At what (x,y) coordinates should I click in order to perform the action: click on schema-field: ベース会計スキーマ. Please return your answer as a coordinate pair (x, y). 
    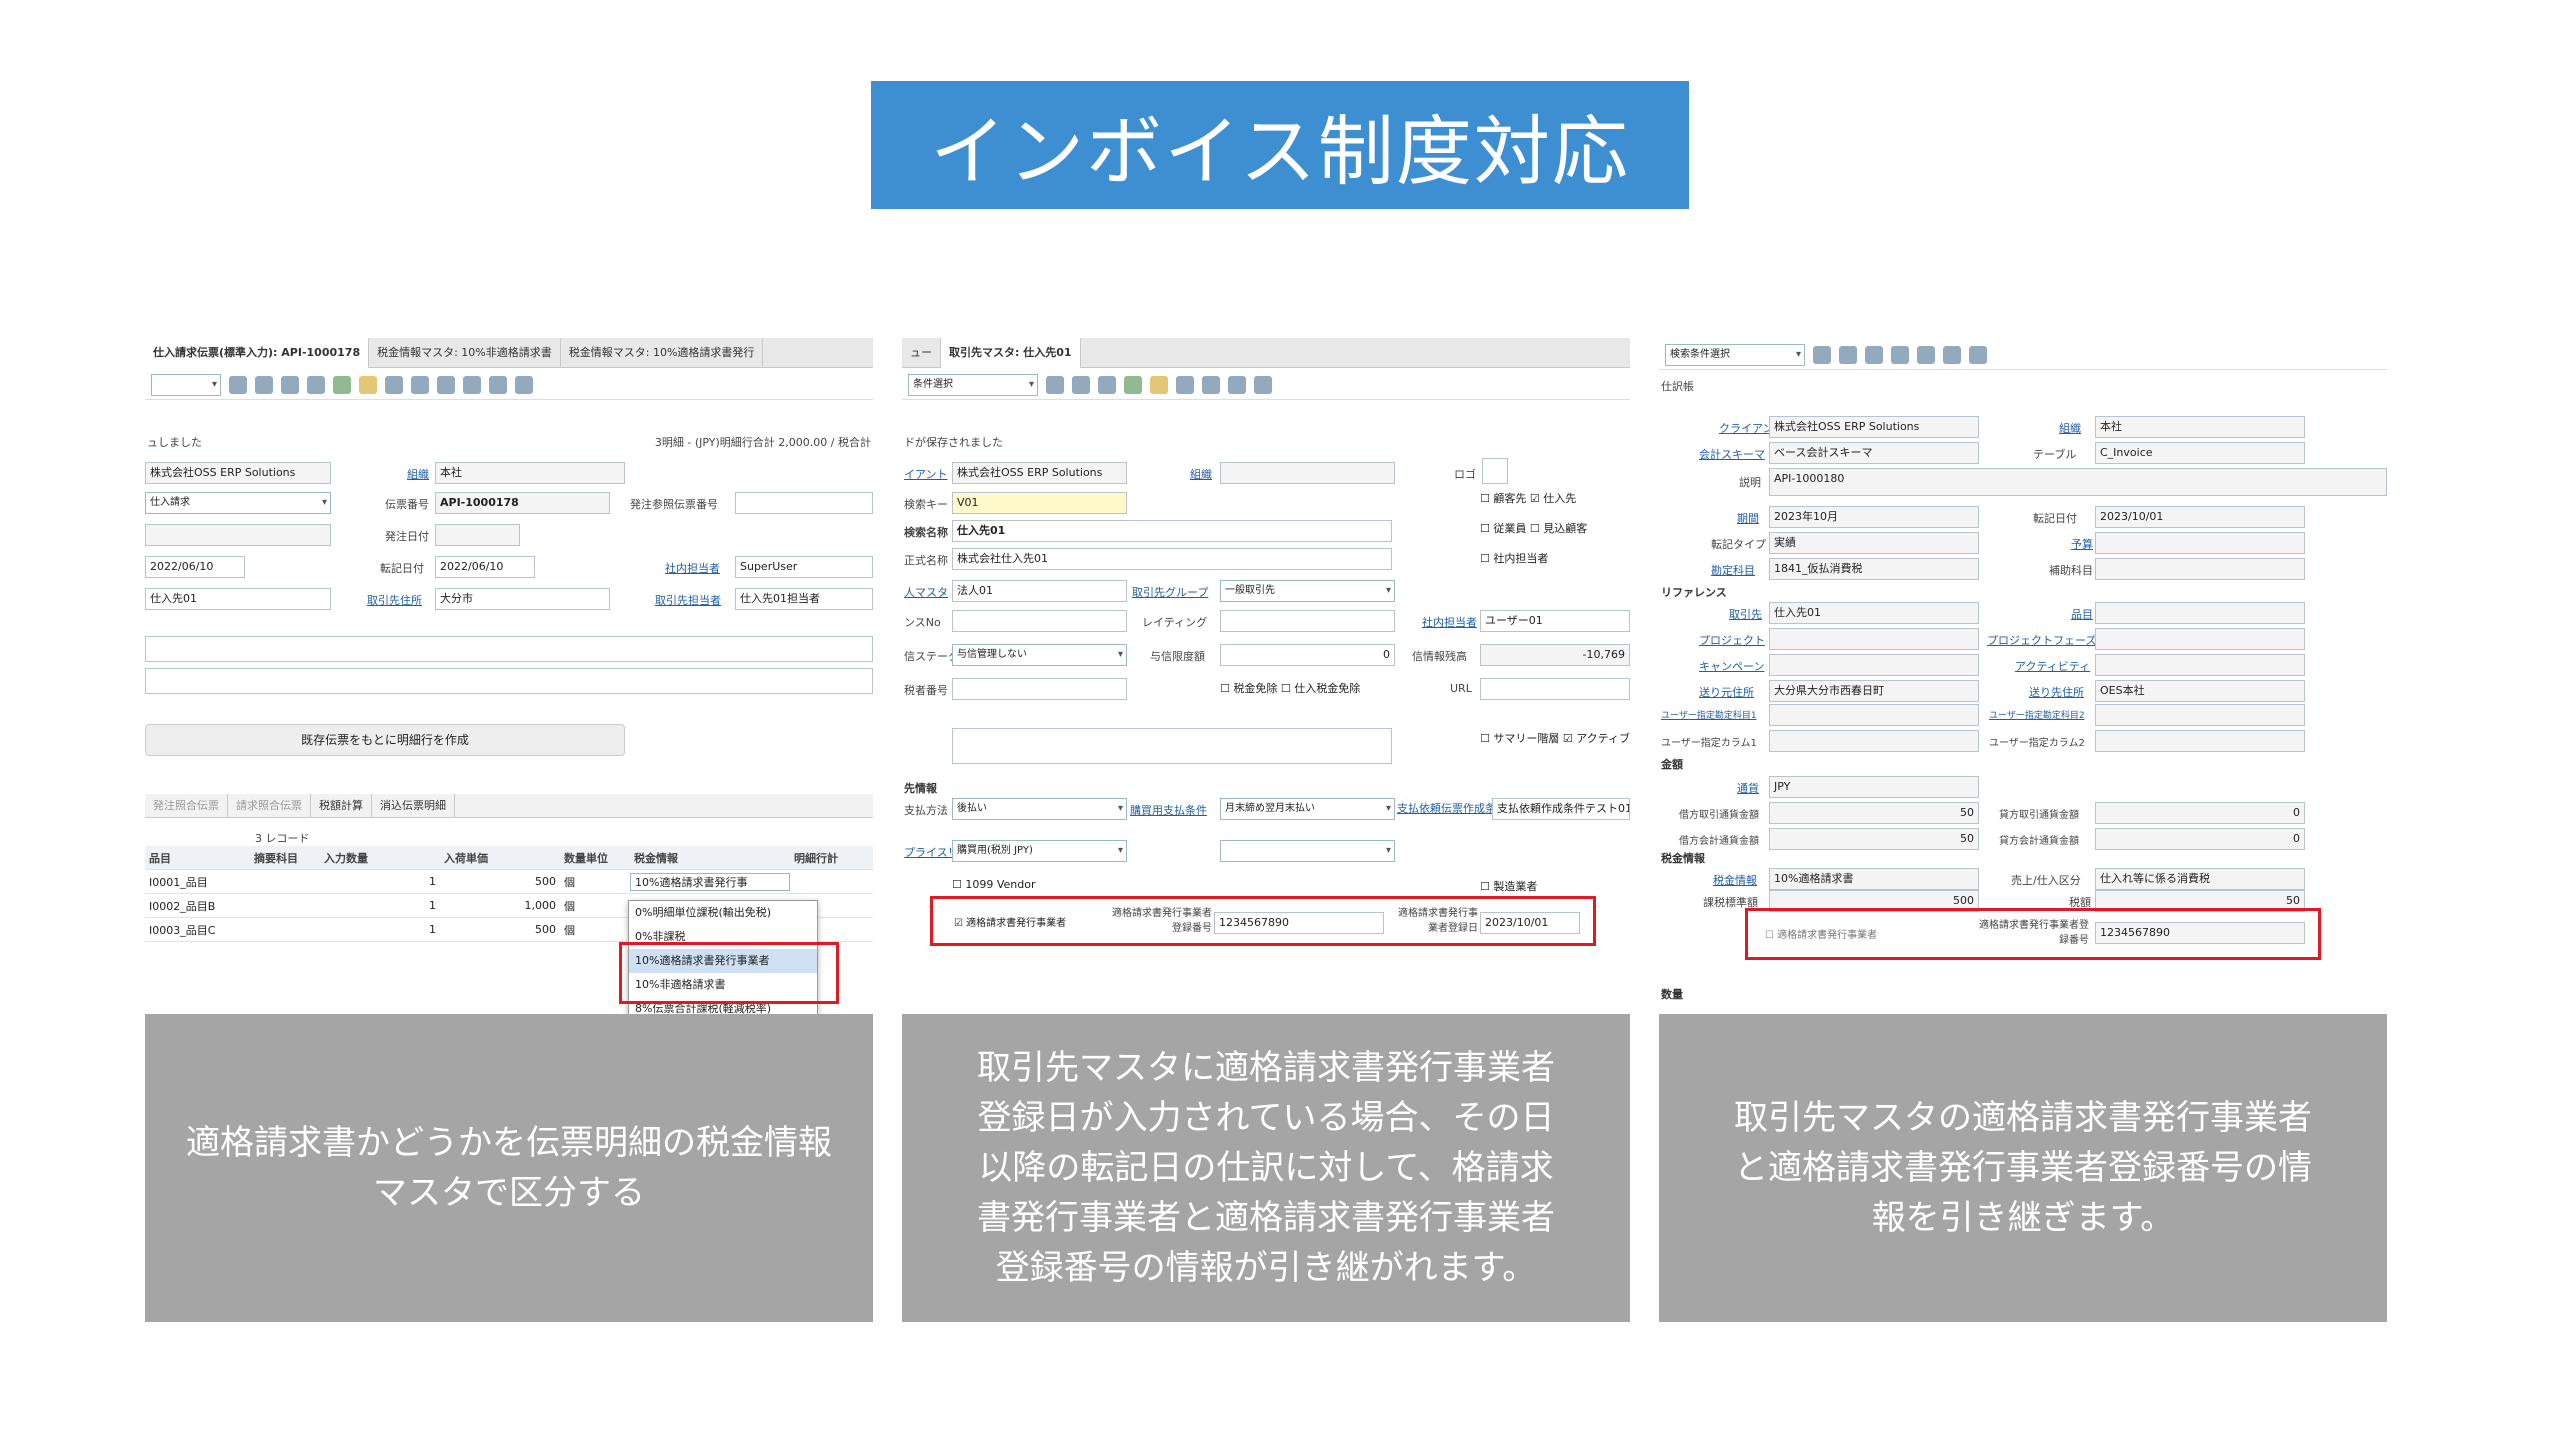
    Looking at the image, I should click on (1874, 453).